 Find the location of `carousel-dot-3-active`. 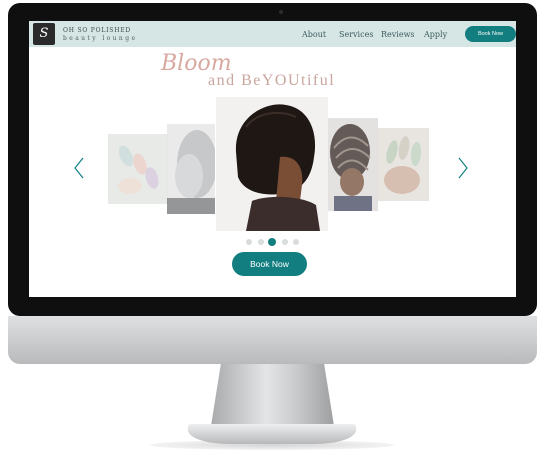

carousel-dot-3-active is located at coordinates (272, 242).